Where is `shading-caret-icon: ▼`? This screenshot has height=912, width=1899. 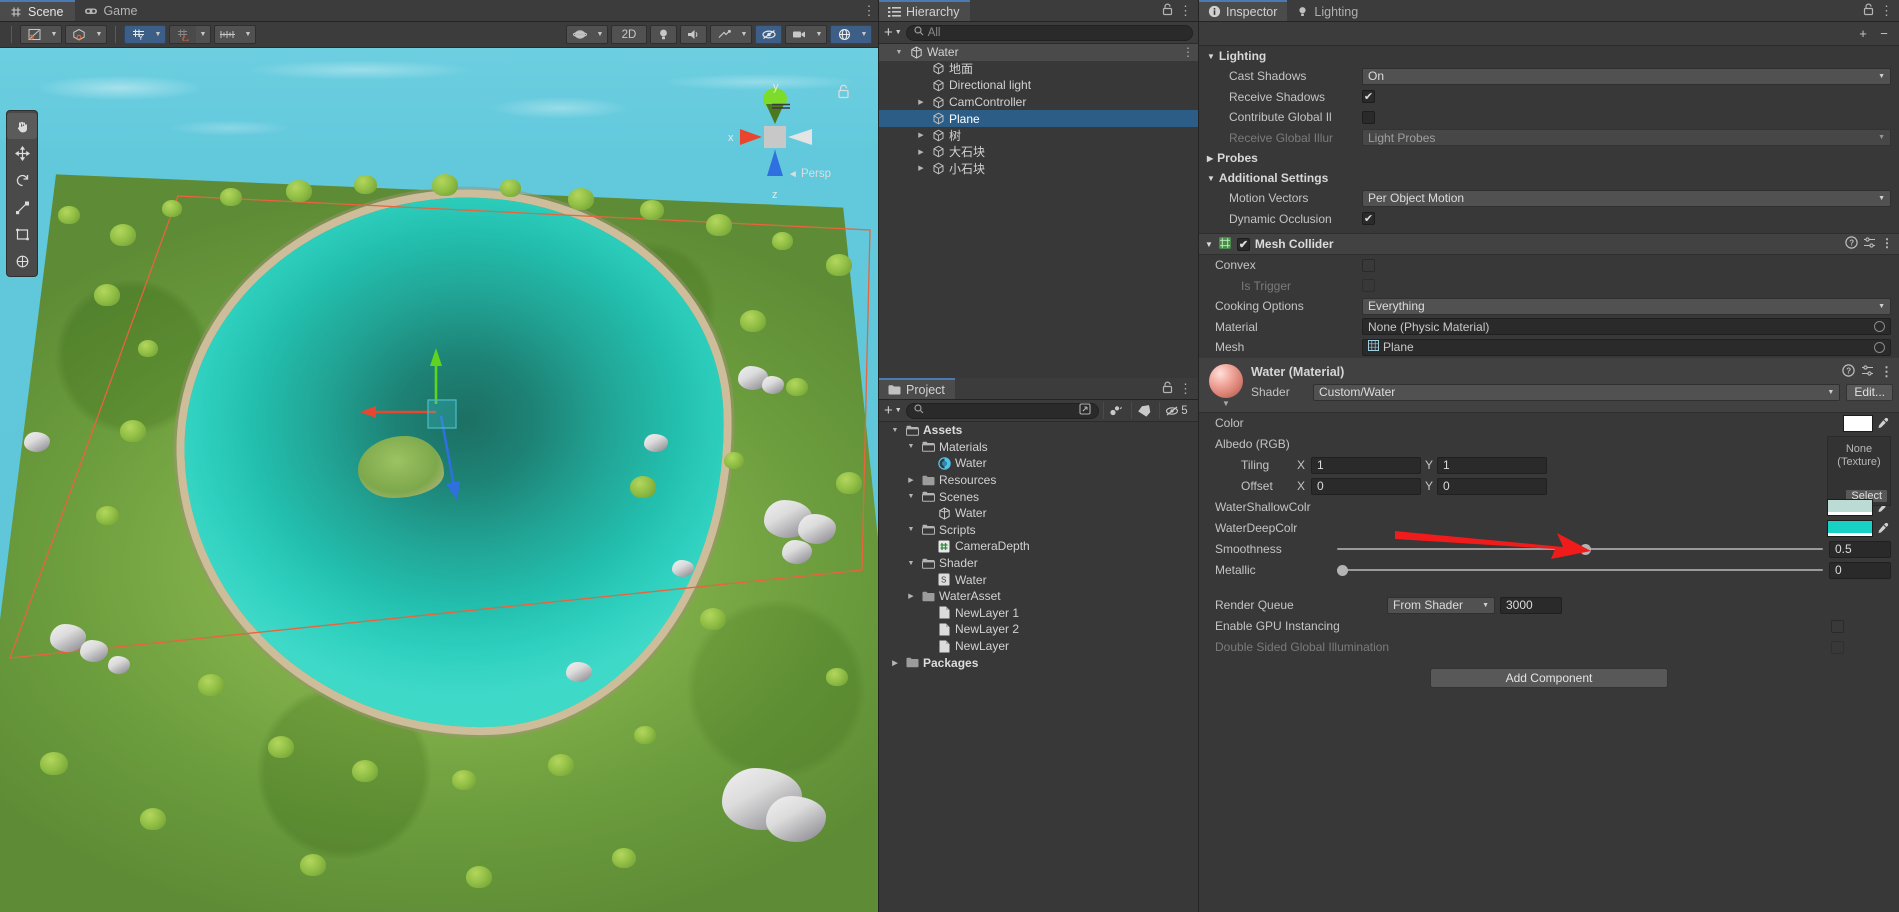
shading-caret-icon: ▼ is located at coordinates (99, 34).